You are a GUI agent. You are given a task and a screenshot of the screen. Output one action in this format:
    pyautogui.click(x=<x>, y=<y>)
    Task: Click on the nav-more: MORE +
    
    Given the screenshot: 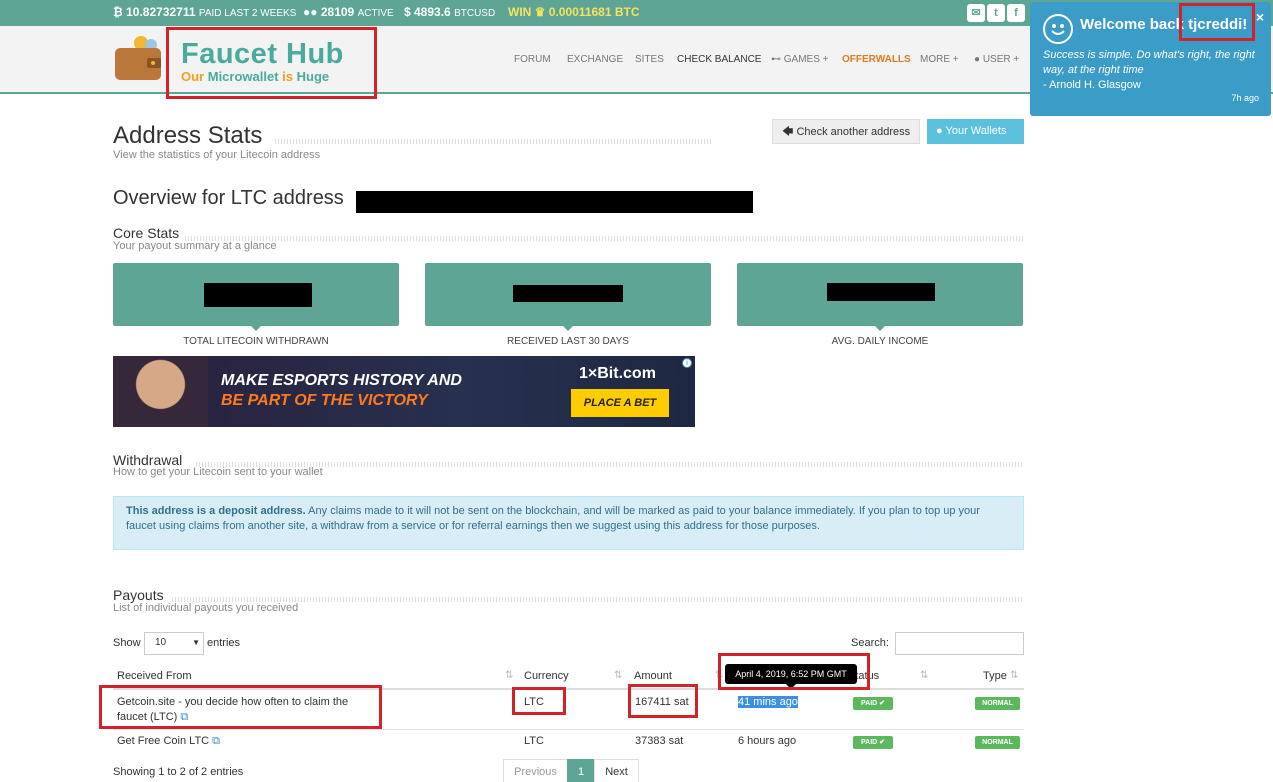 What is the action you would take?
    pyautogui.click(x=939, y=59)
    